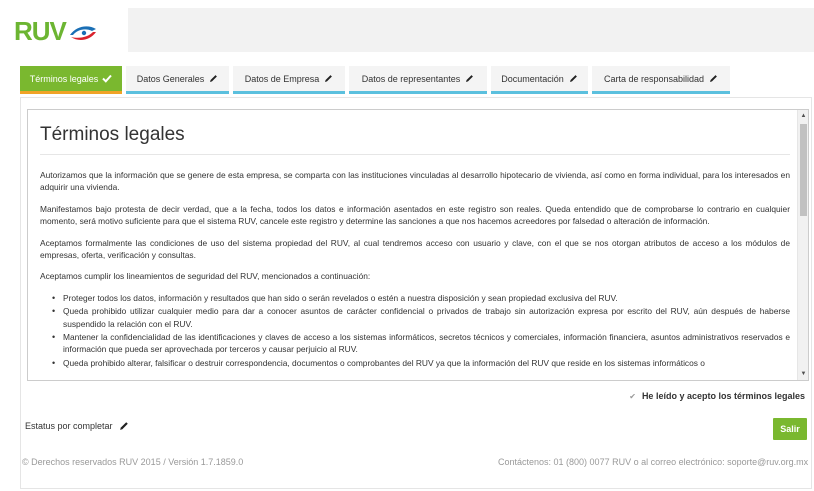 This screenshot has height=491, width=814. What do you see at coordinates (790, 429) in the screenshot?
I see `exit-button: Salir` at bounding box center [790, 429].